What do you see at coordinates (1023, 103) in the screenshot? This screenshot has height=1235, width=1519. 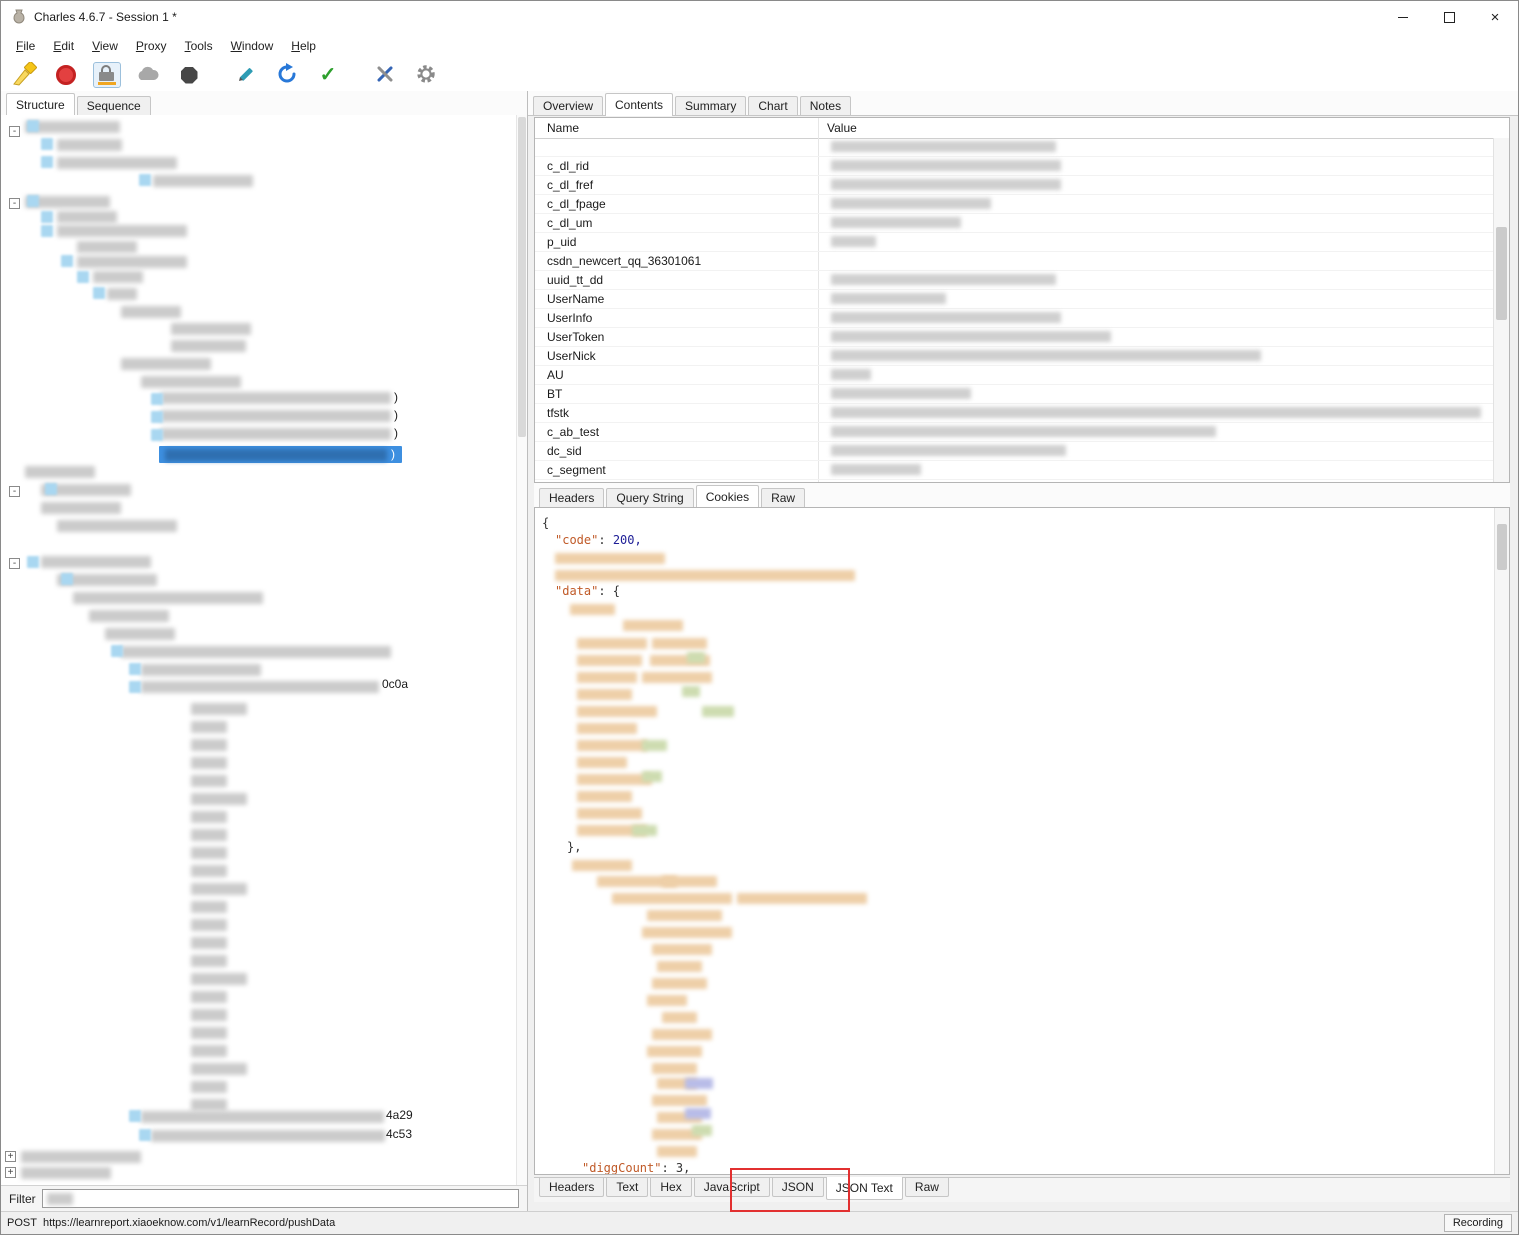 I see `contents-tab-strip: Overview Contents Summary Chart Notes` at bounding box center [1023, 103].